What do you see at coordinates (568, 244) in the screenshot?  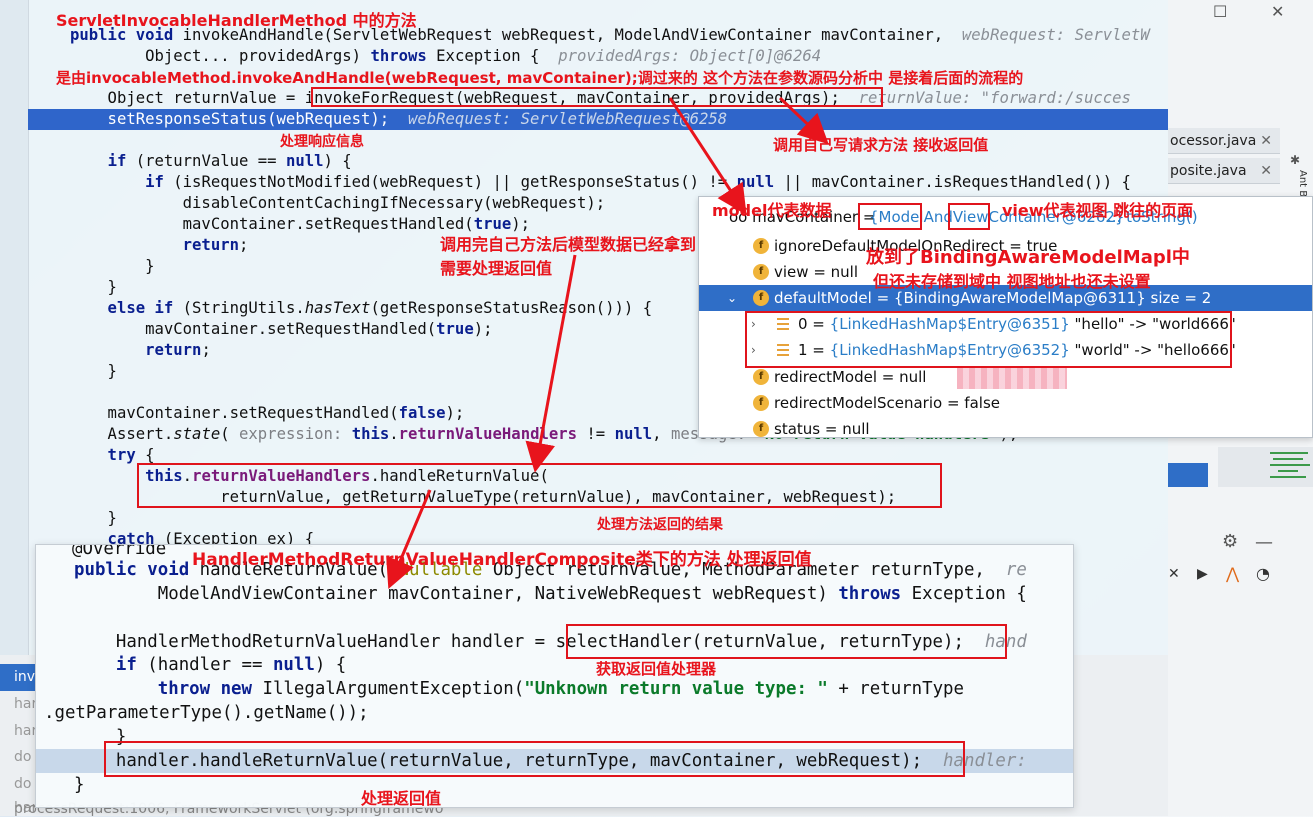 I see `annotation-model-got: 调用完自己方法后模型数据已经拿到` at bounding box center [568, 244].